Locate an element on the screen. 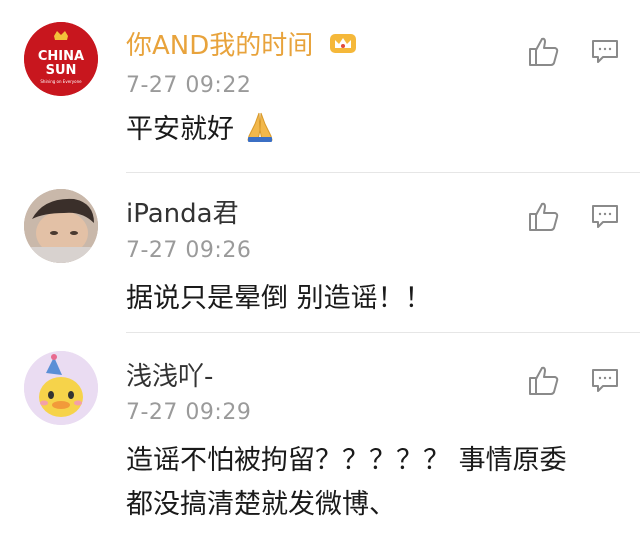 Image resolution: width=640 pixels, height=542 pixels. timestamp: 7-27 09:26 is located at coordinates (189, 250).